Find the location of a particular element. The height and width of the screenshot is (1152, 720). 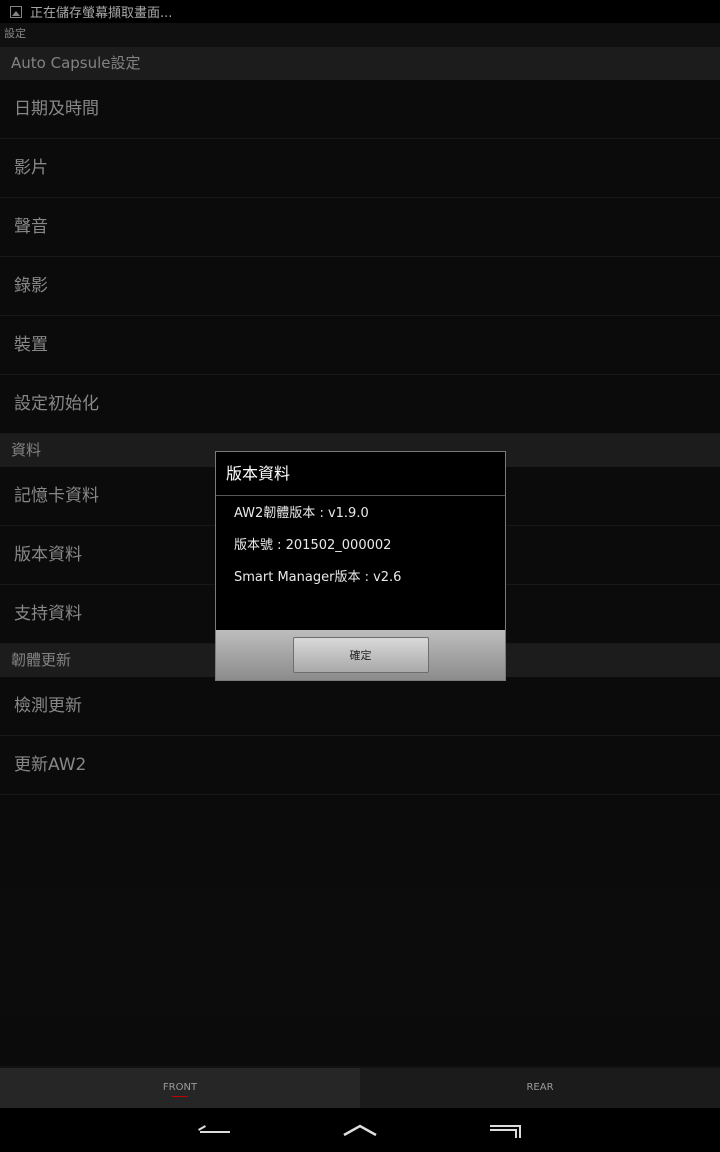

dialog-title: 版本資料 is located at coordinates (360, 474).